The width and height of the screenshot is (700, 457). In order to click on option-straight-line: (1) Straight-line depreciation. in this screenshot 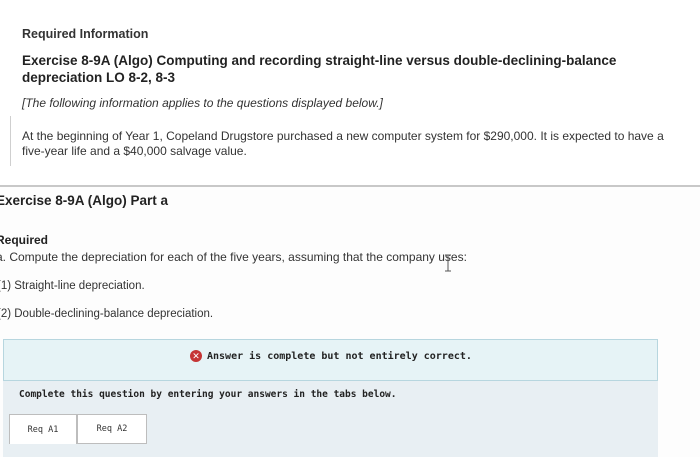, I will do `click(72, 286)`.